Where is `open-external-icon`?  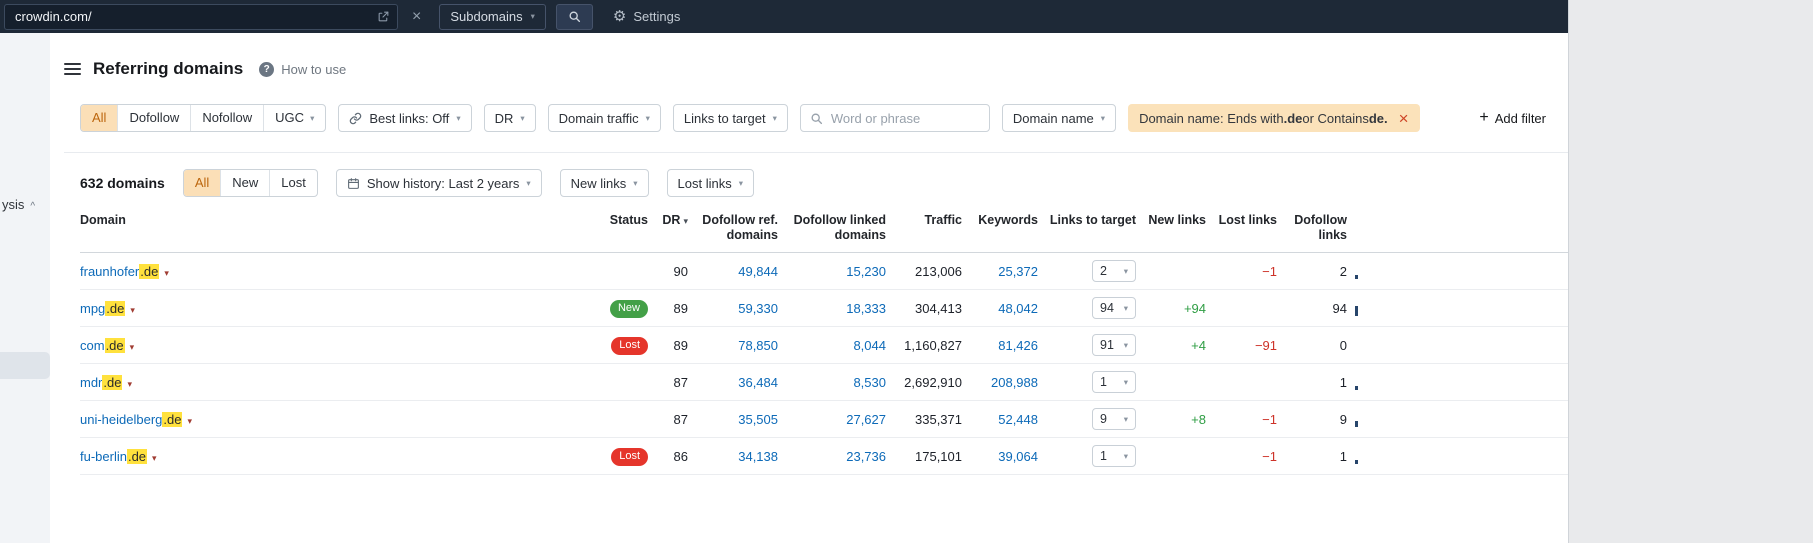
open-external-icon is located at coordinates (383, 19).